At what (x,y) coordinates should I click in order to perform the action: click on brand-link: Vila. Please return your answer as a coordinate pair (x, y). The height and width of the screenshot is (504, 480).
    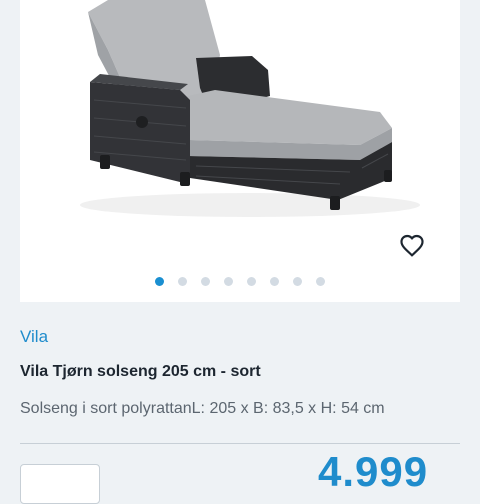
    Looking at the image, I should click on (34, 337).